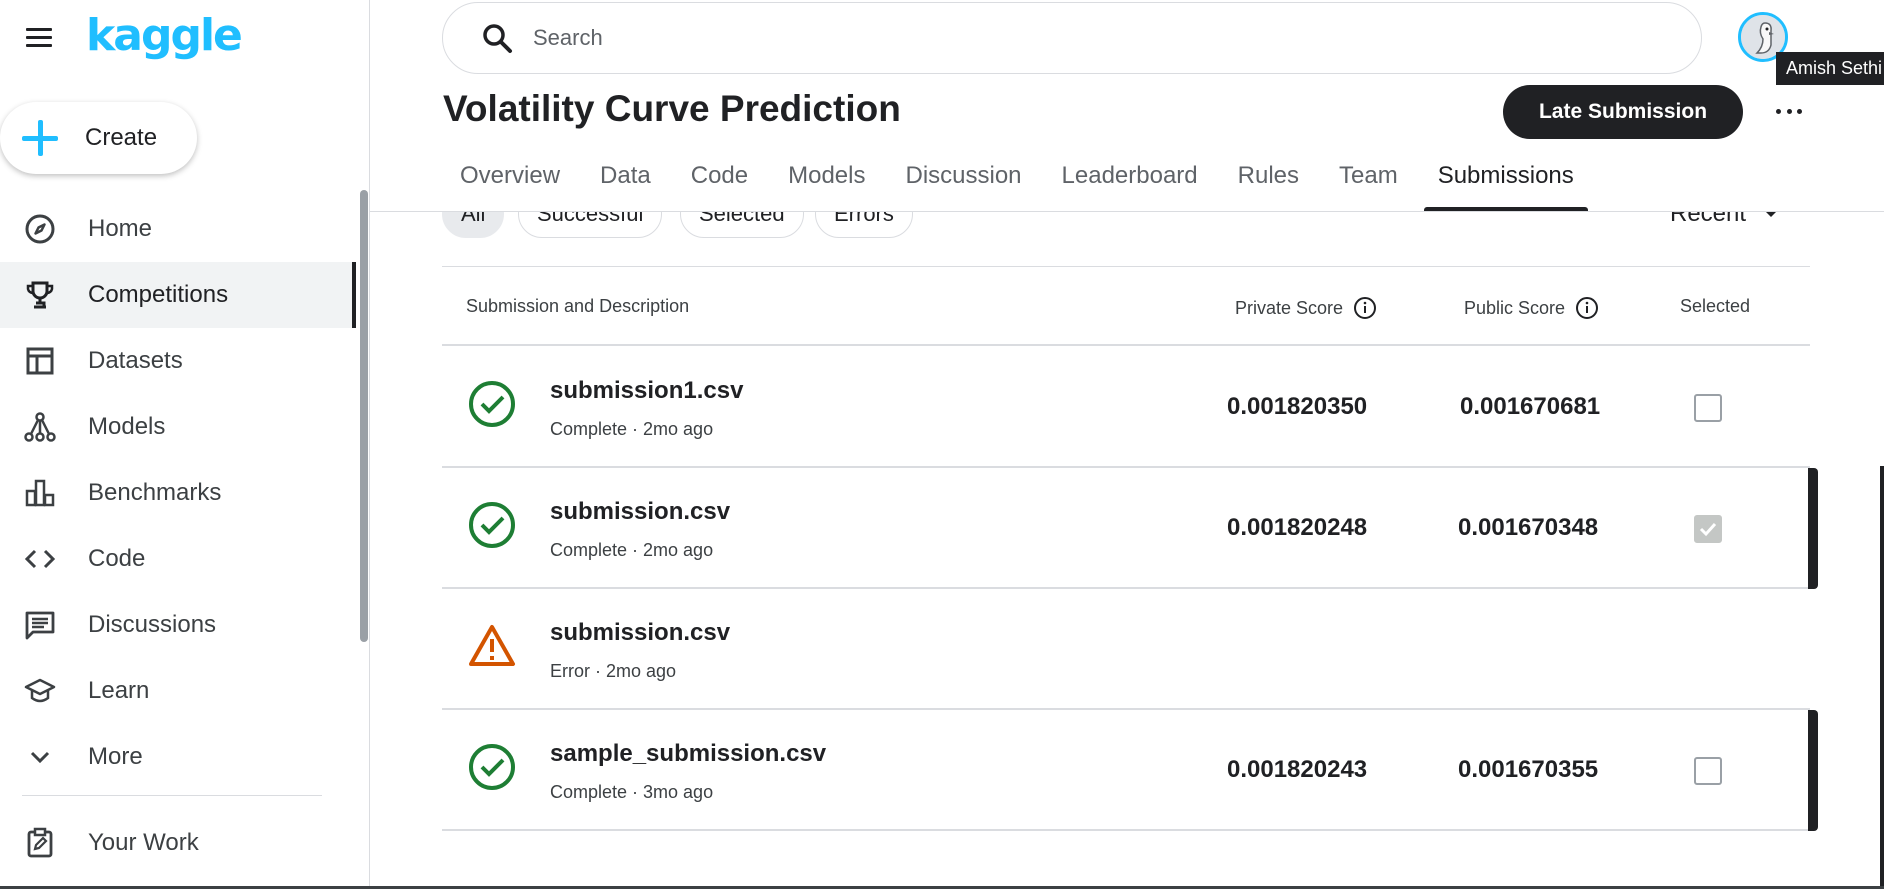 This screenshot has width=1884, height=889. I want to click on graduation-cap-icon, so click(40, 691).